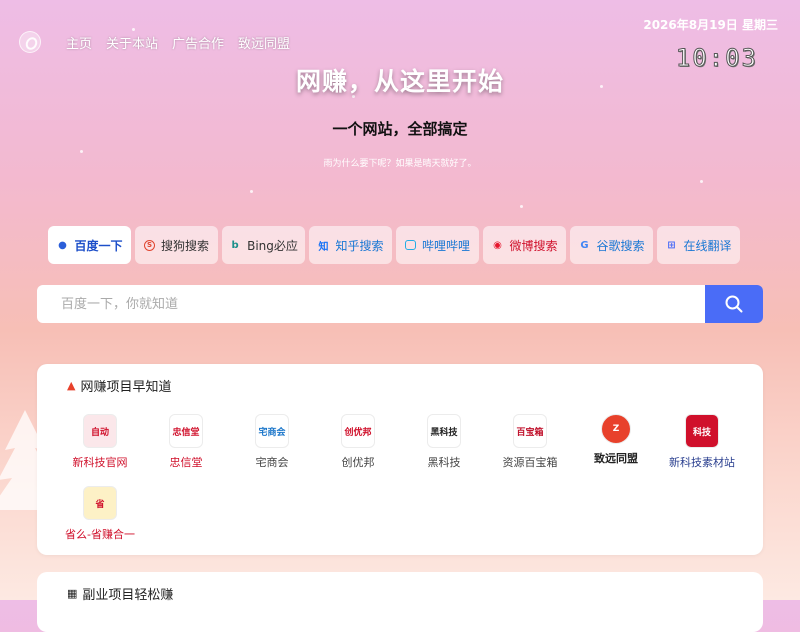 The image size is (800, 632). What do you see at coordinates (62, 245) in the screenshot?
I see `paw-icon: ●` at bounding box center [62, 245].